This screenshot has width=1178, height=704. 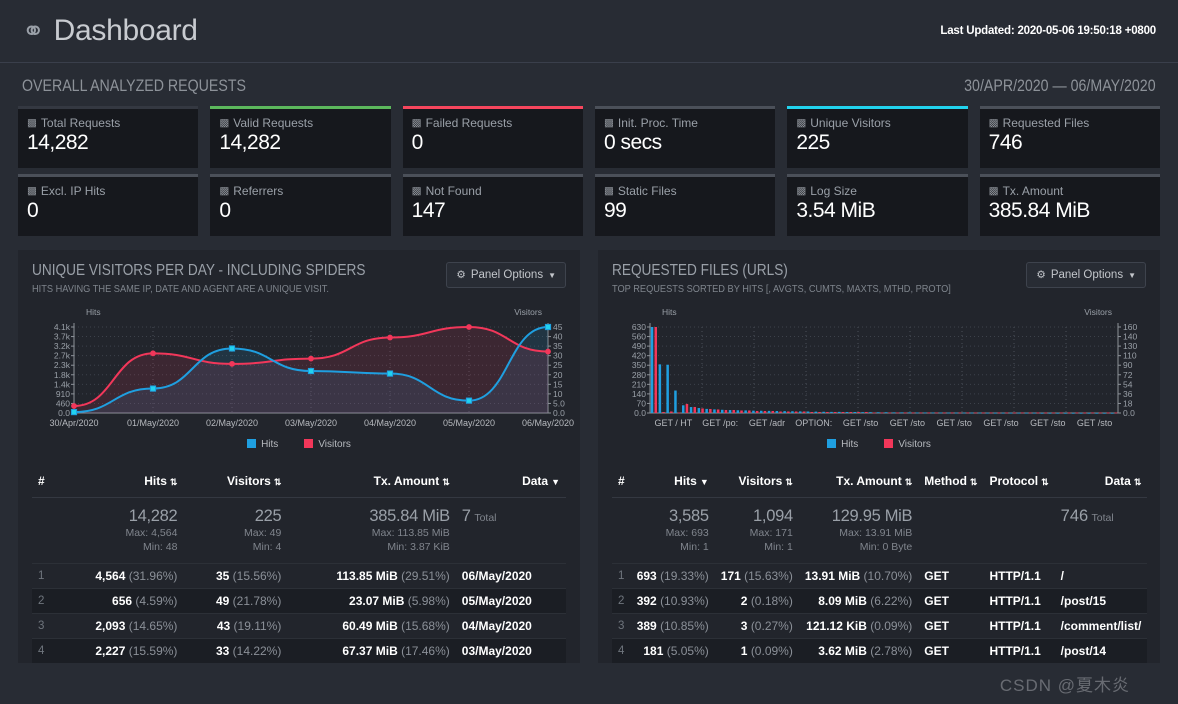 What do you see at coordinates (907, 444) in the screenshot?
I see `legend-item-visitors: Visitors` at bounding box center [907, 444].